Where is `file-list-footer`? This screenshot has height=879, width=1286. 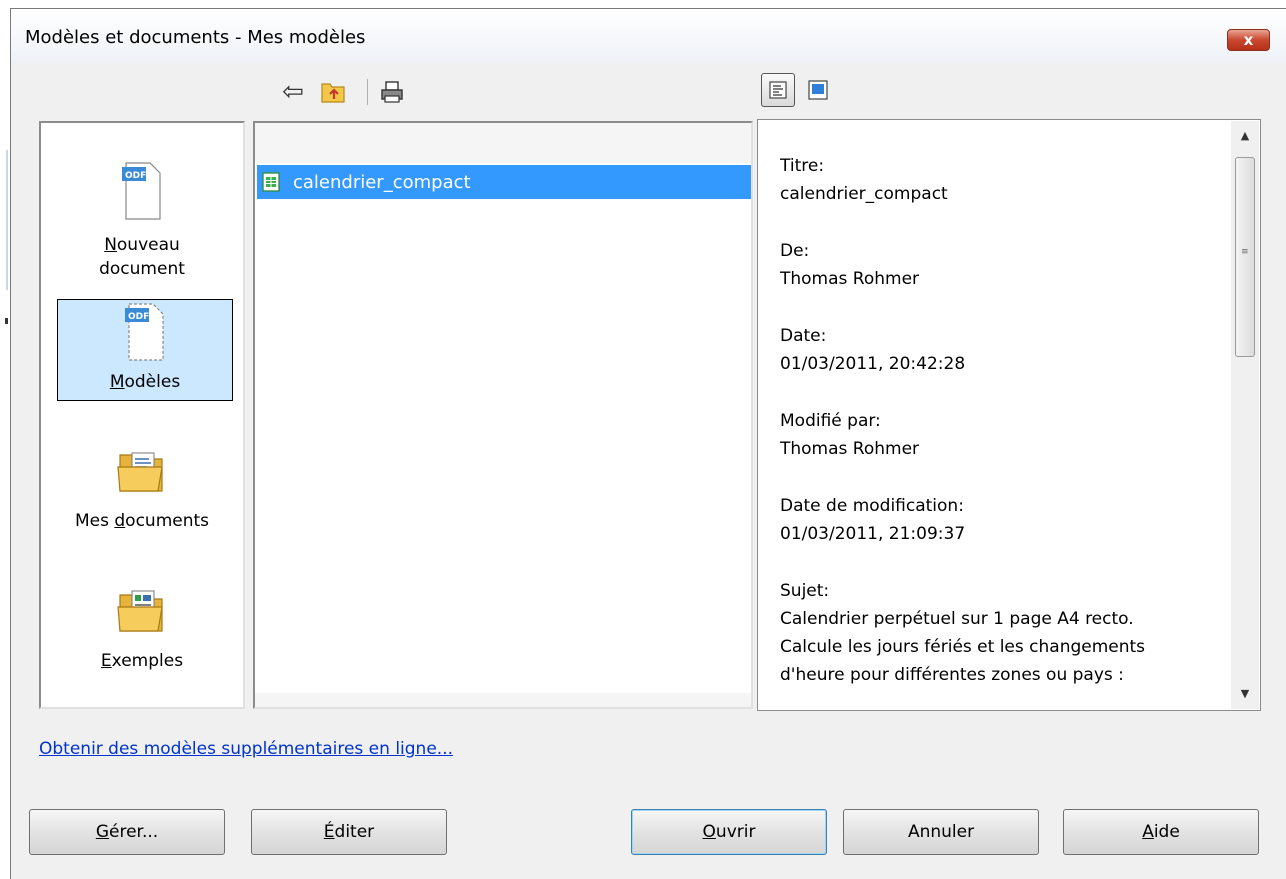 file-list-footer is located at coordinates (503, 700).